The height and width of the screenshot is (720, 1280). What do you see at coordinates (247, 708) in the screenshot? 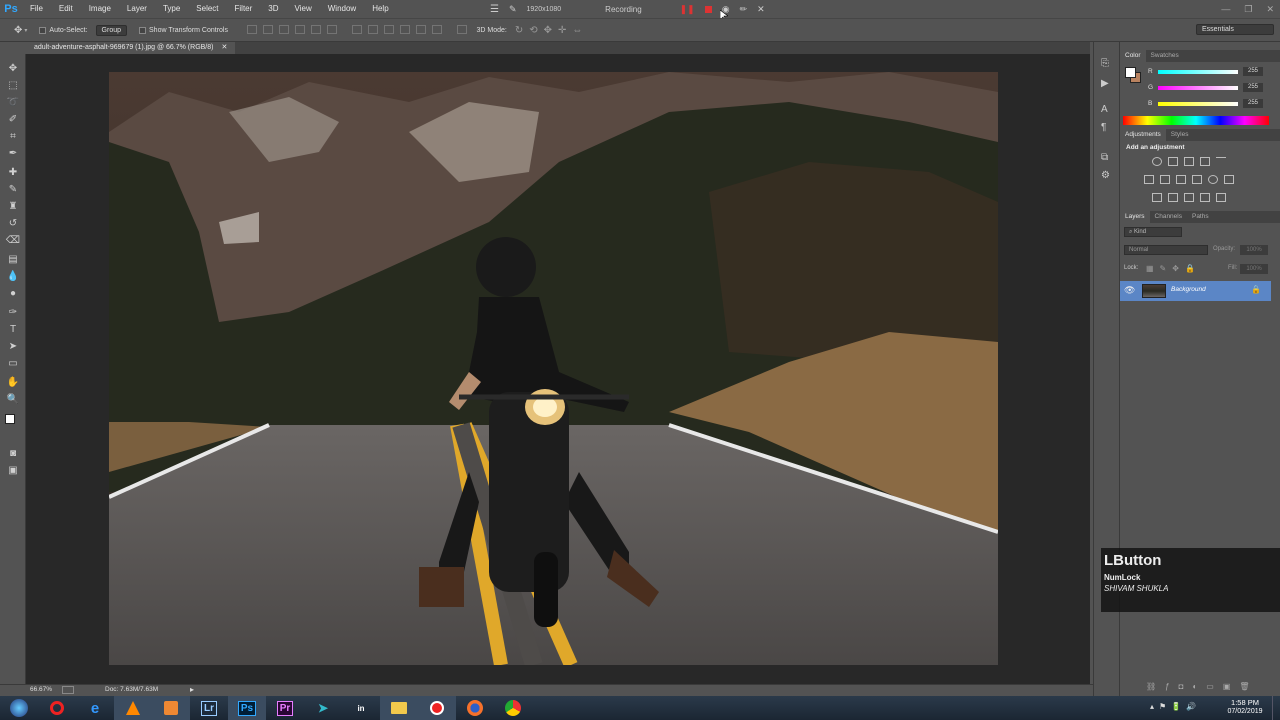
I see `photoshop-taskbar-icon: Ps` at bounding box center [247, 708].